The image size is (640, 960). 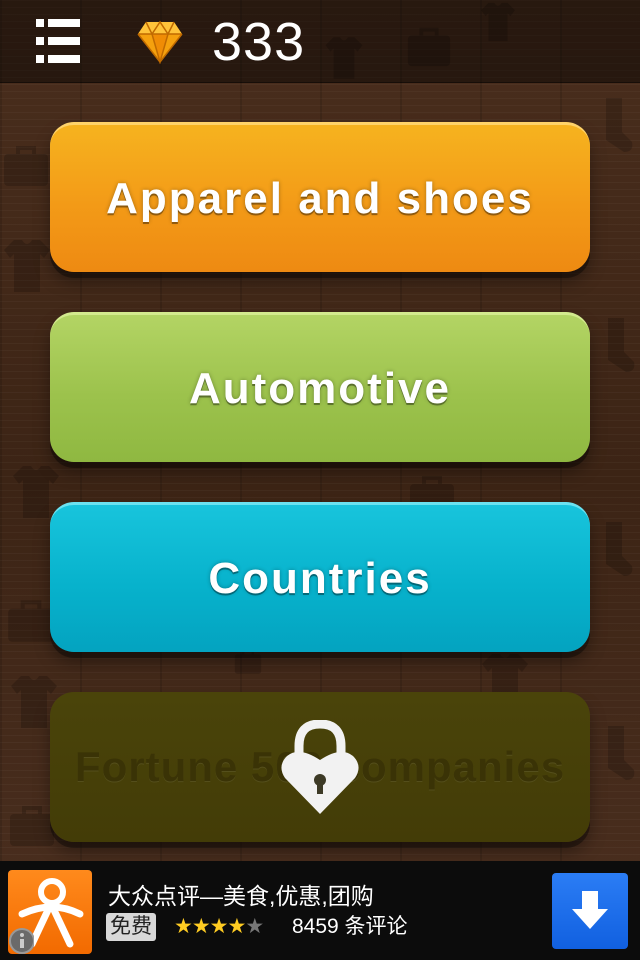 I want to click on star-rating-empty: ★, so click(x=254, y=926).